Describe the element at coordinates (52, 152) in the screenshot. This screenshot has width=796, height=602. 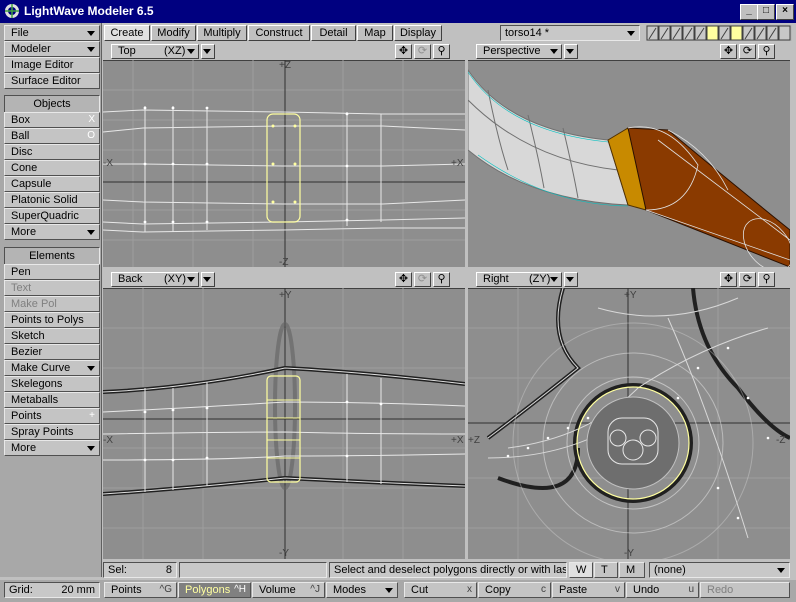
I see `disc-button: Disc` at that location.